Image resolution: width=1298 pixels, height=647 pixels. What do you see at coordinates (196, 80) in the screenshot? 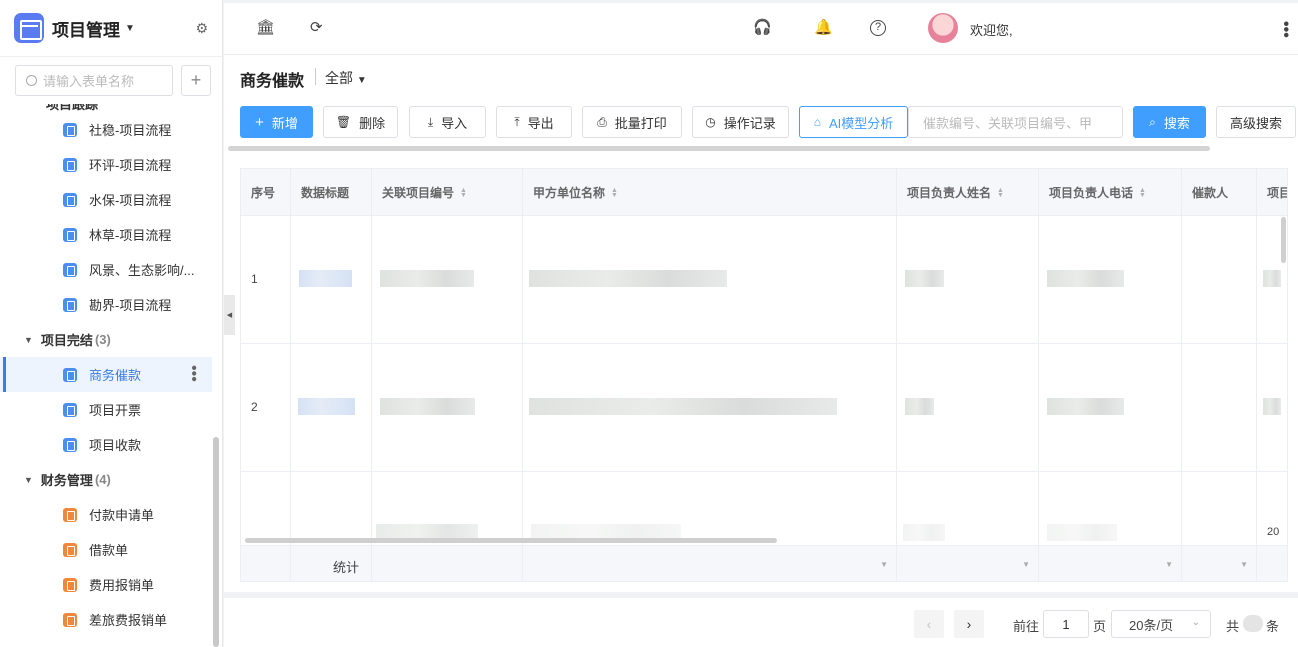
I see `add-form-button: +` at bounding box center [196, 80].